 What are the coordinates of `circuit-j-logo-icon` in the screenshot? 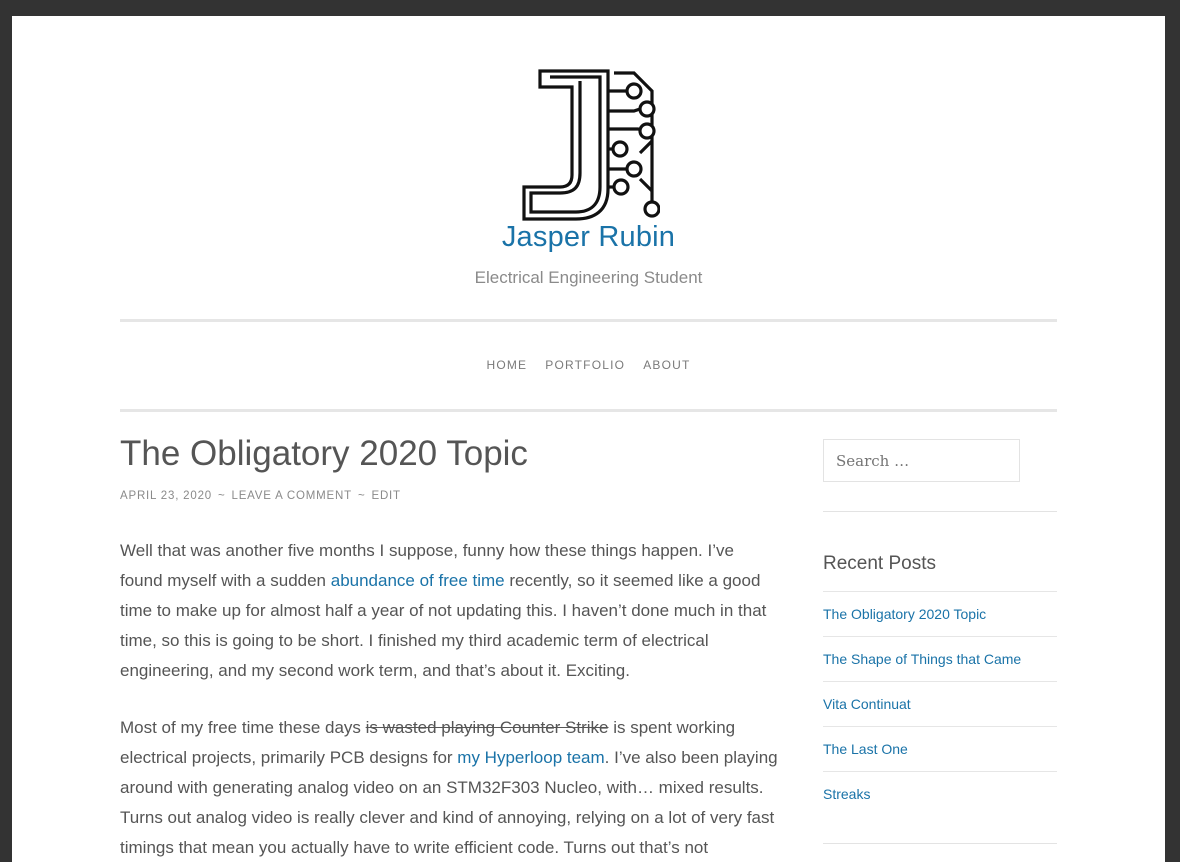 It's located at (590, 145).